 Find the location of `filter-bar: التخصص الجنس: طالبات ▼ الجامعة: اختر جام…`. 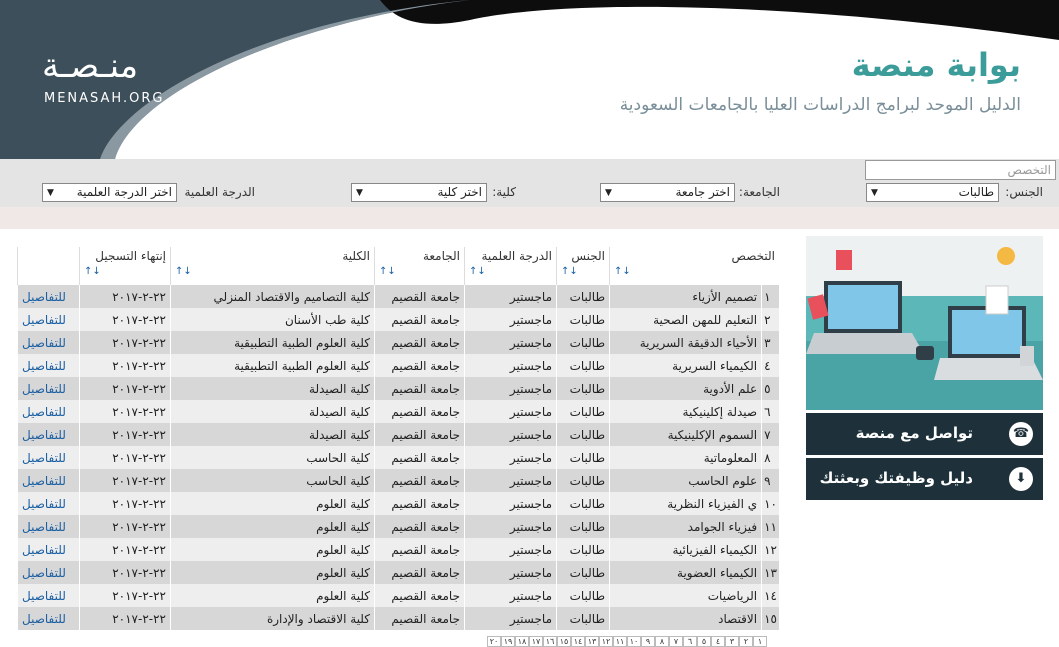

filter-bar: التخصص الجنس: طالبات ▼ الجامعة: اختر جام… is located at coordinates (529, 183).